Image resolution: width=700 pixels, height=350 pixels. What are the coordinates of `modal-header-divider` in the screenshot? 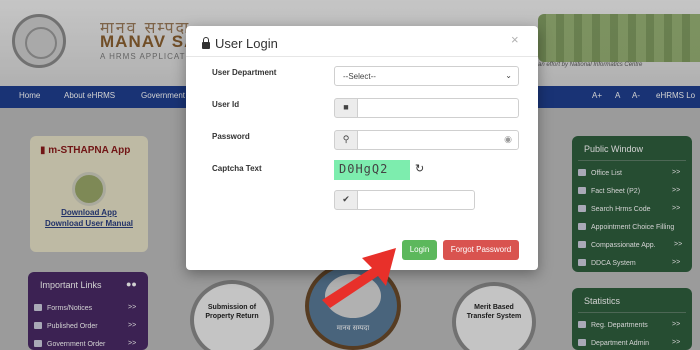 It's located at (362, 56).